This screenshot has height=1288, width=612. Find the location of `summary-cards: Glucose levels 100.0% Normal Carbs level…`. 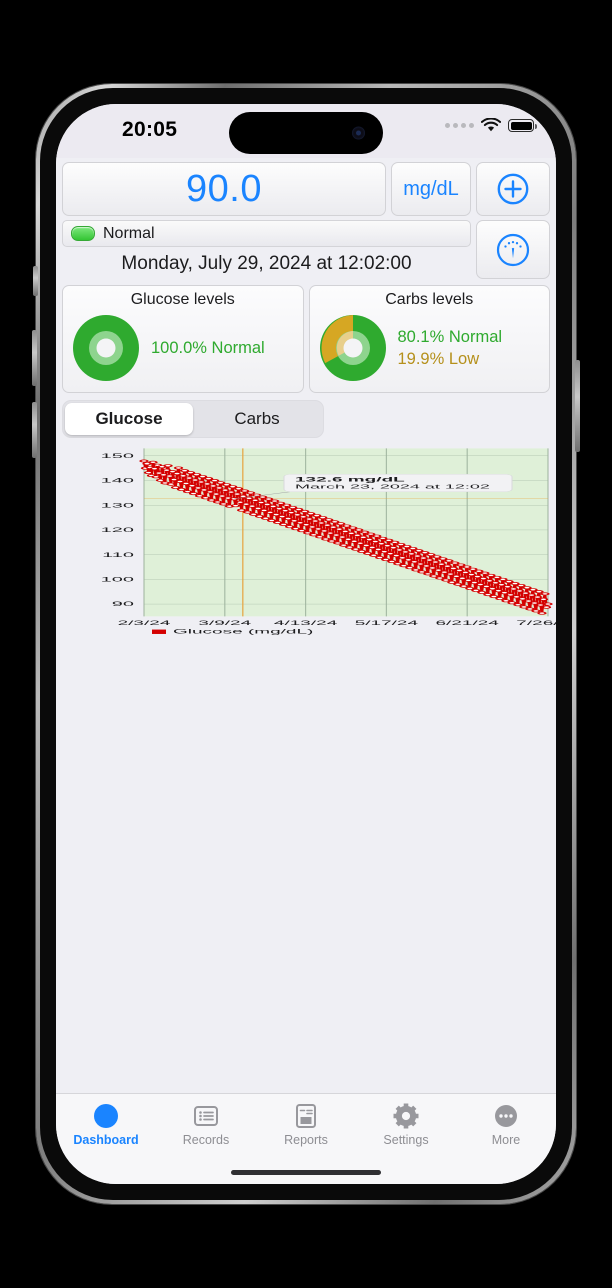

summary-cards: Glucose levels 100.0% Normal Carbs level… is located at coordinates (306, 336).